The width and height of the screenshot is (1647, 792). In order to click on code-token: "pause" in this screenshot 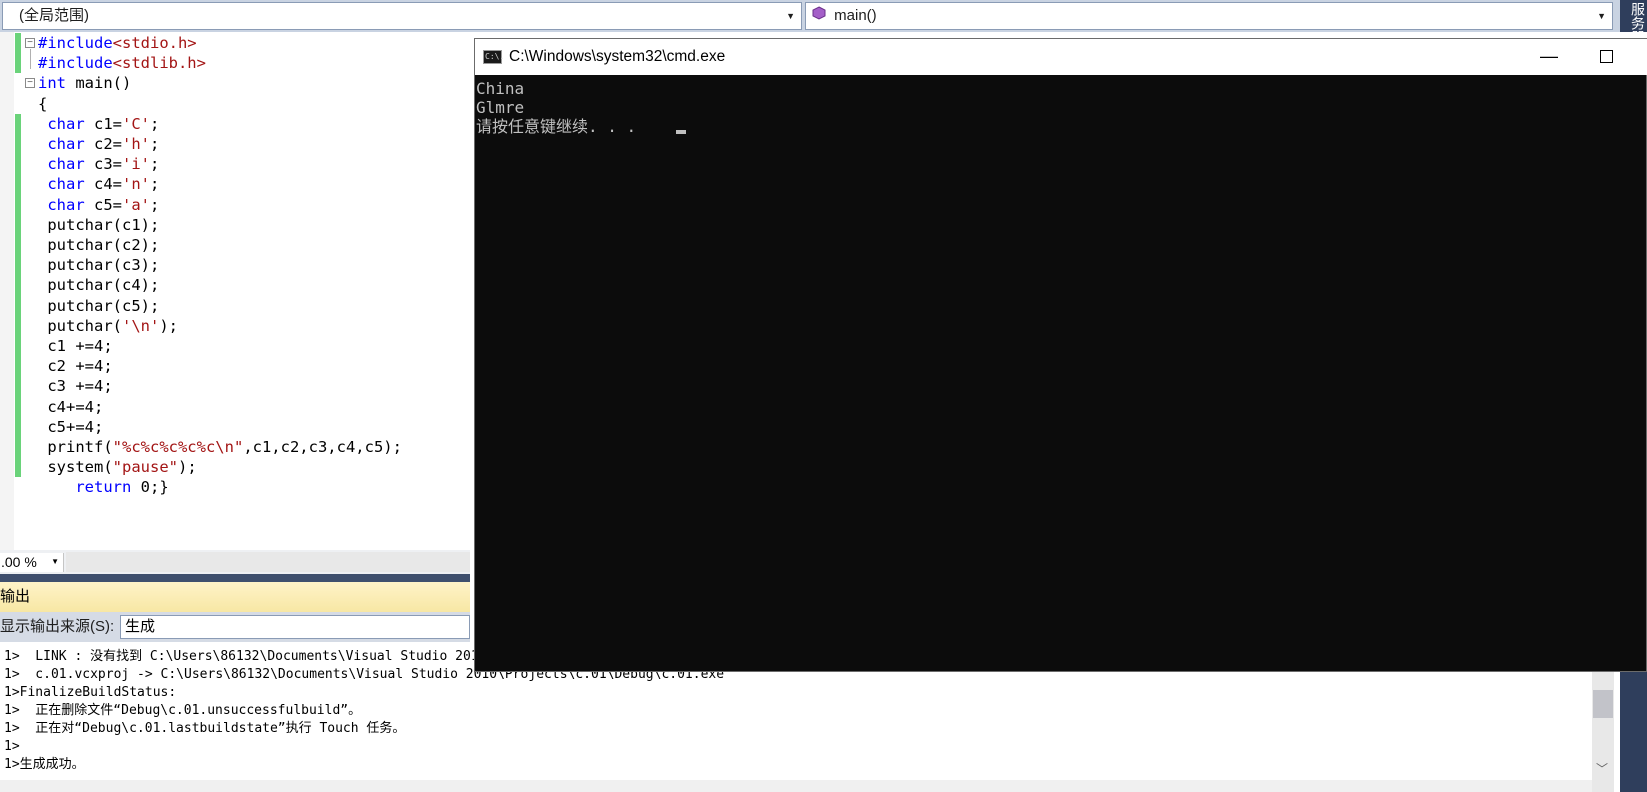, I will do `click(145, 467)`.